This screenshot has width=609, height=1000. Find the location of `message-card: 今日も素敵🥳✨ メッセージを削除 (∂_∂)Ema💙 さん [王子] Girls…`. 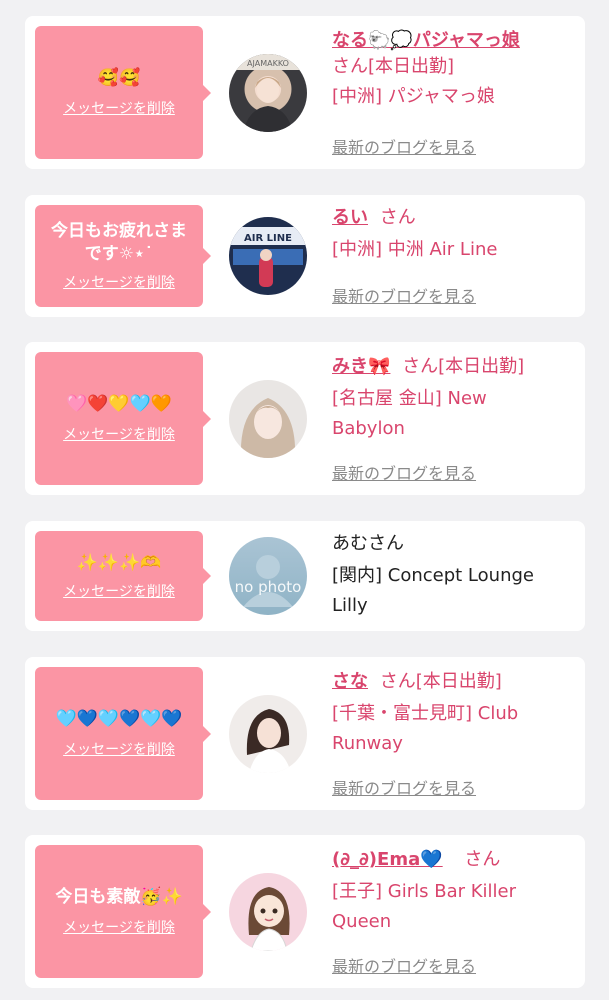

message-card: 今日も素敵🥳✨ メッセージを削除 (∂_∂)Ema💙 さん [王子] Girls… is located at coordinates (305, 911).